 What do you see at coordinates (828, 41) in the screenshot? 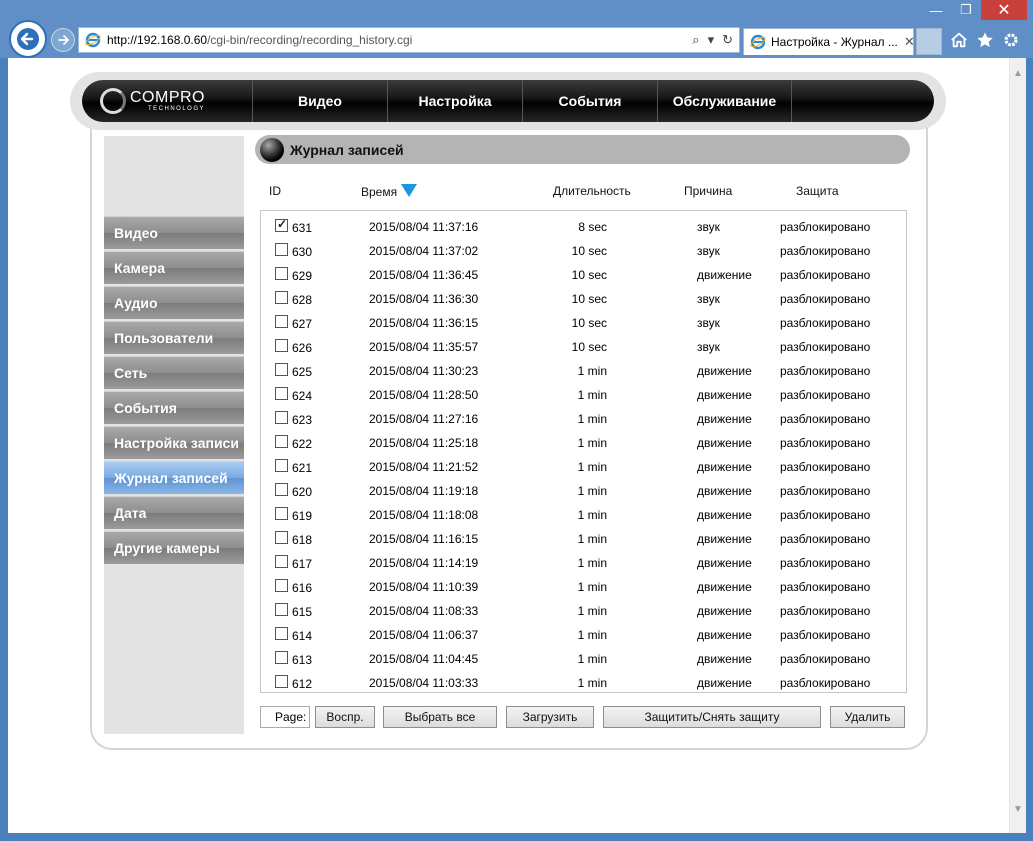
I see `browser-tab: Настройка - Журнал ... ✕` at bounding box center [828, 41].